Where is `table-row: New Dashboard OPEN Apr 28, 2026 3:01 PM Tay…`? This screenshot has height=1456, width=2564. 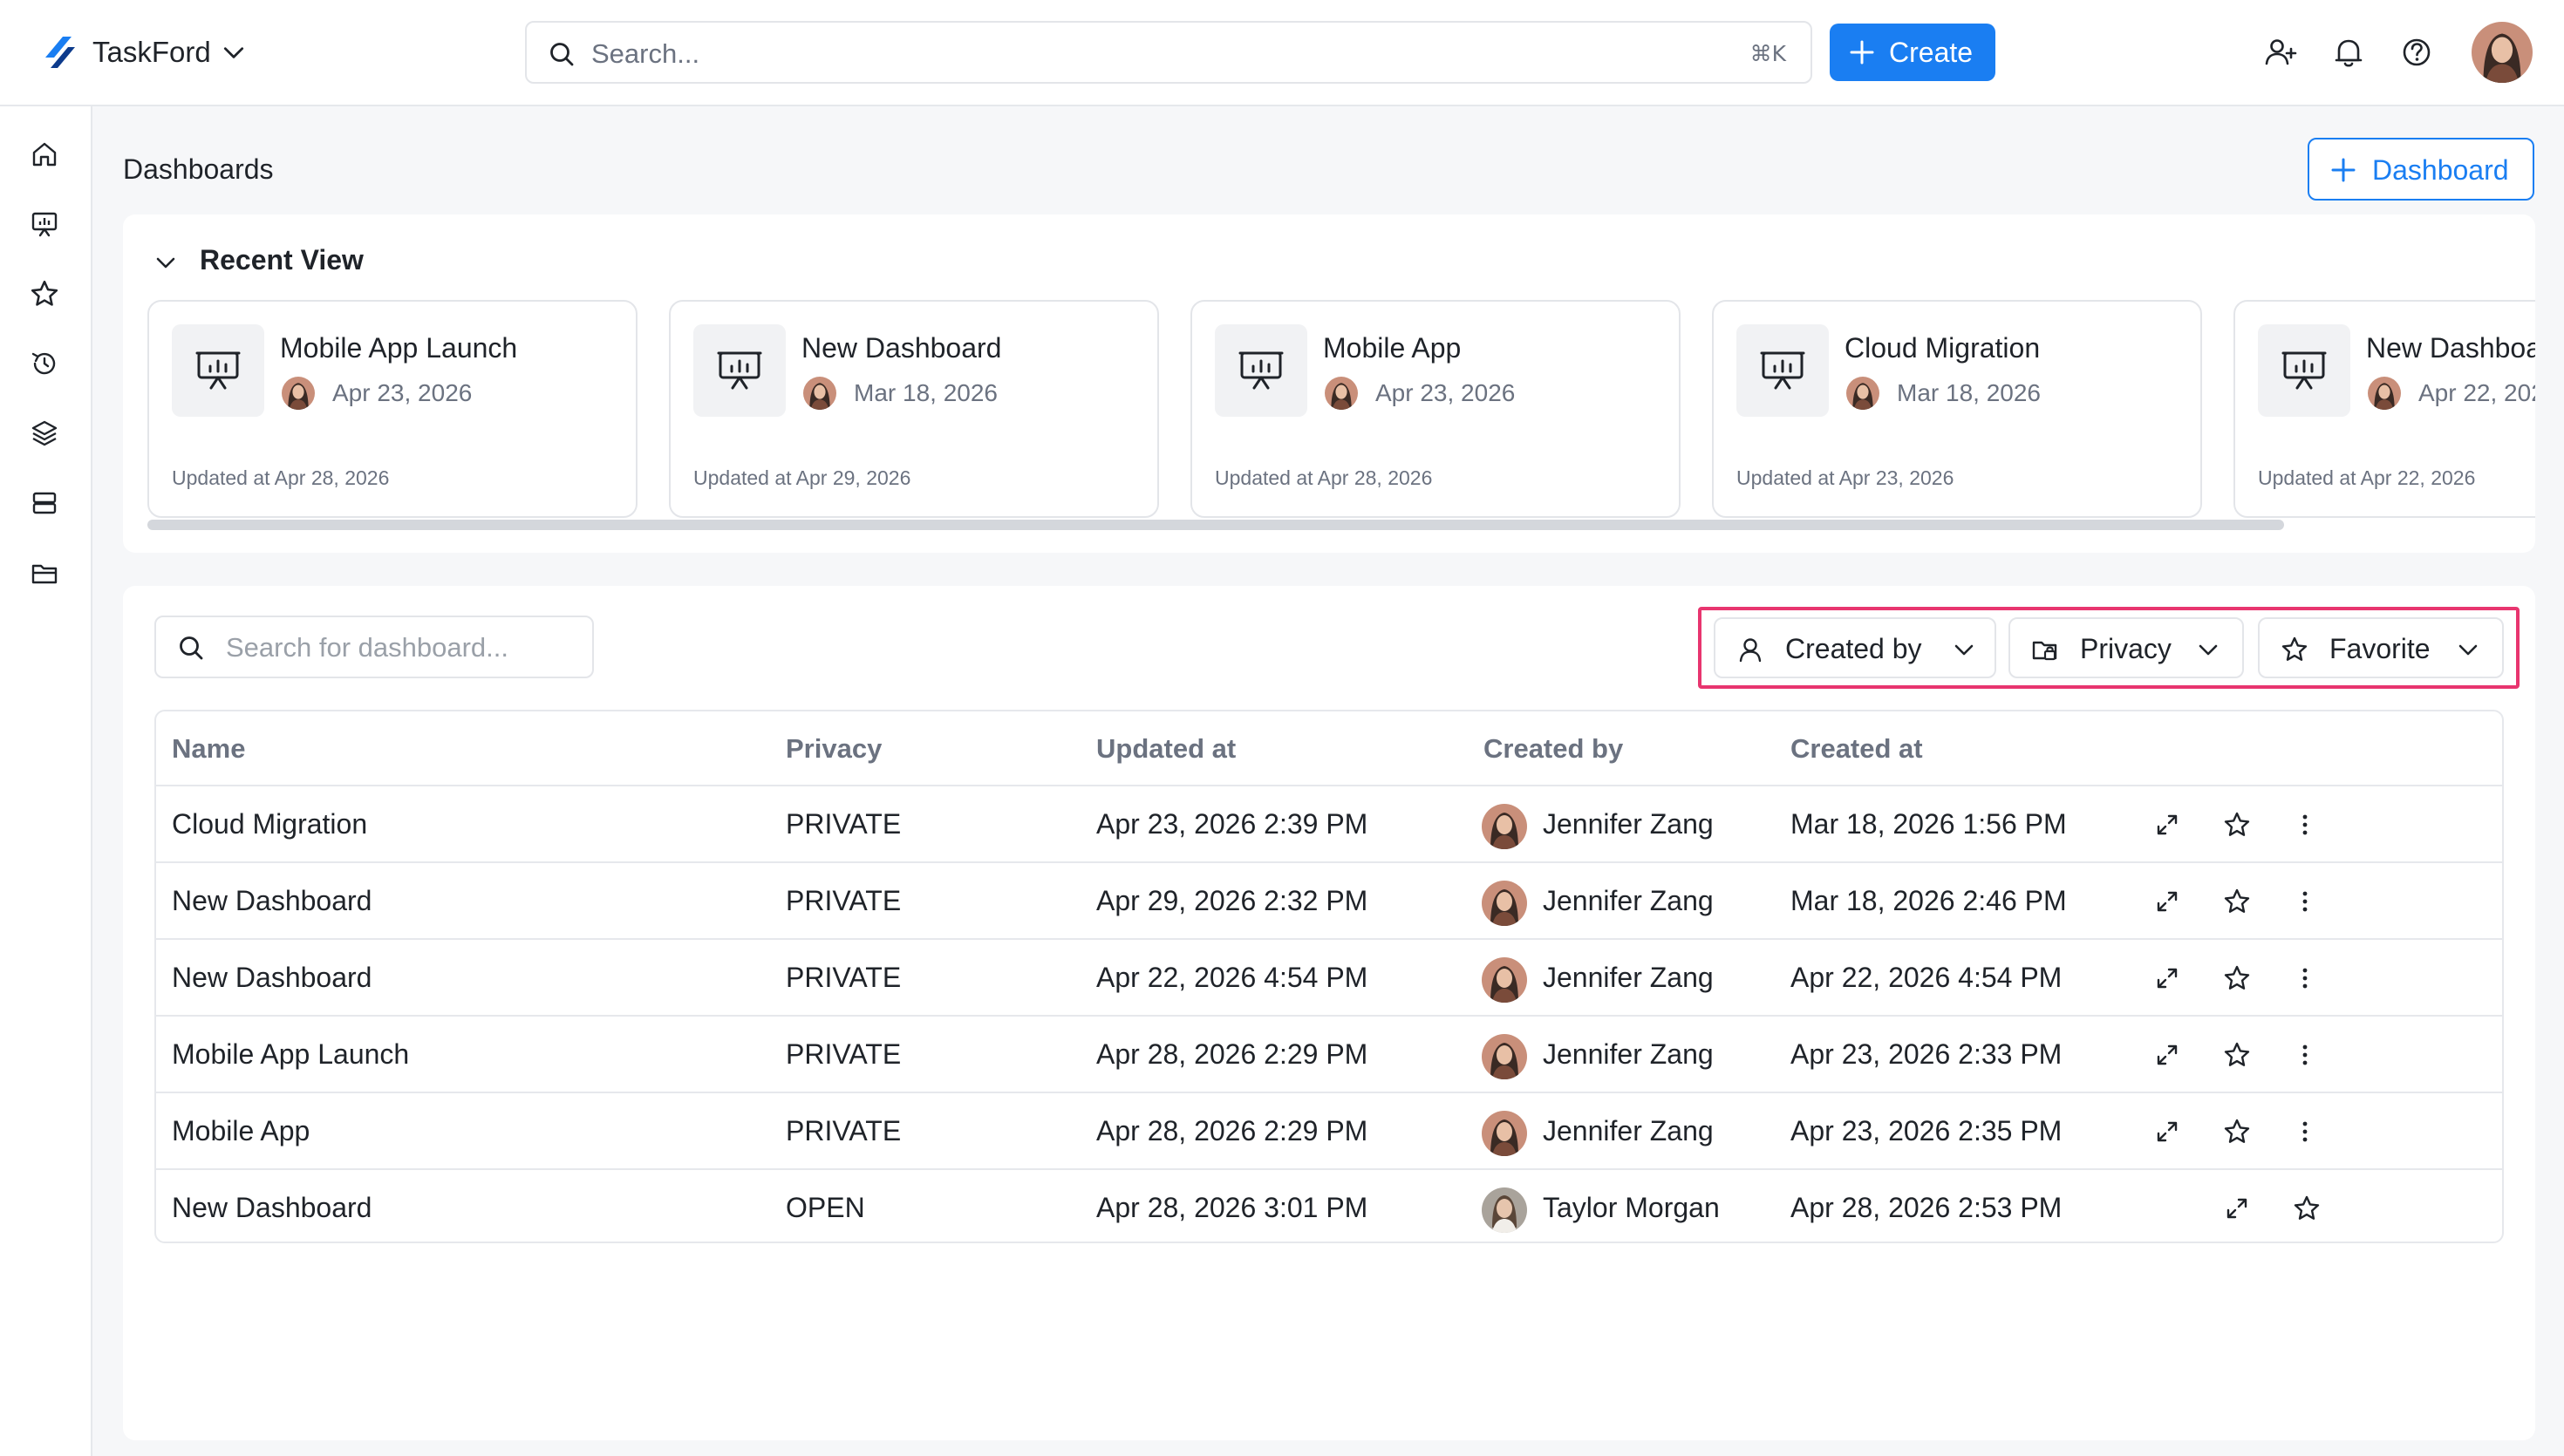 table-row: New Dashboard OPEN Apr 28, 2026 3:01 PM Tay… is located at coordinates (1329, 1206).